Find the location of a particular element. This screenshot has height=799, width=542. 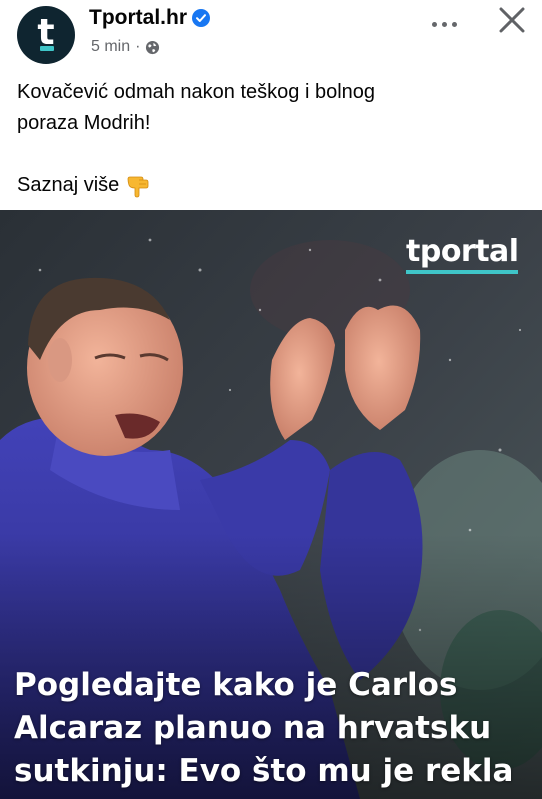

headline-line: Alcaraz planuo na hrvatsku is located at coordinates (253, 728).